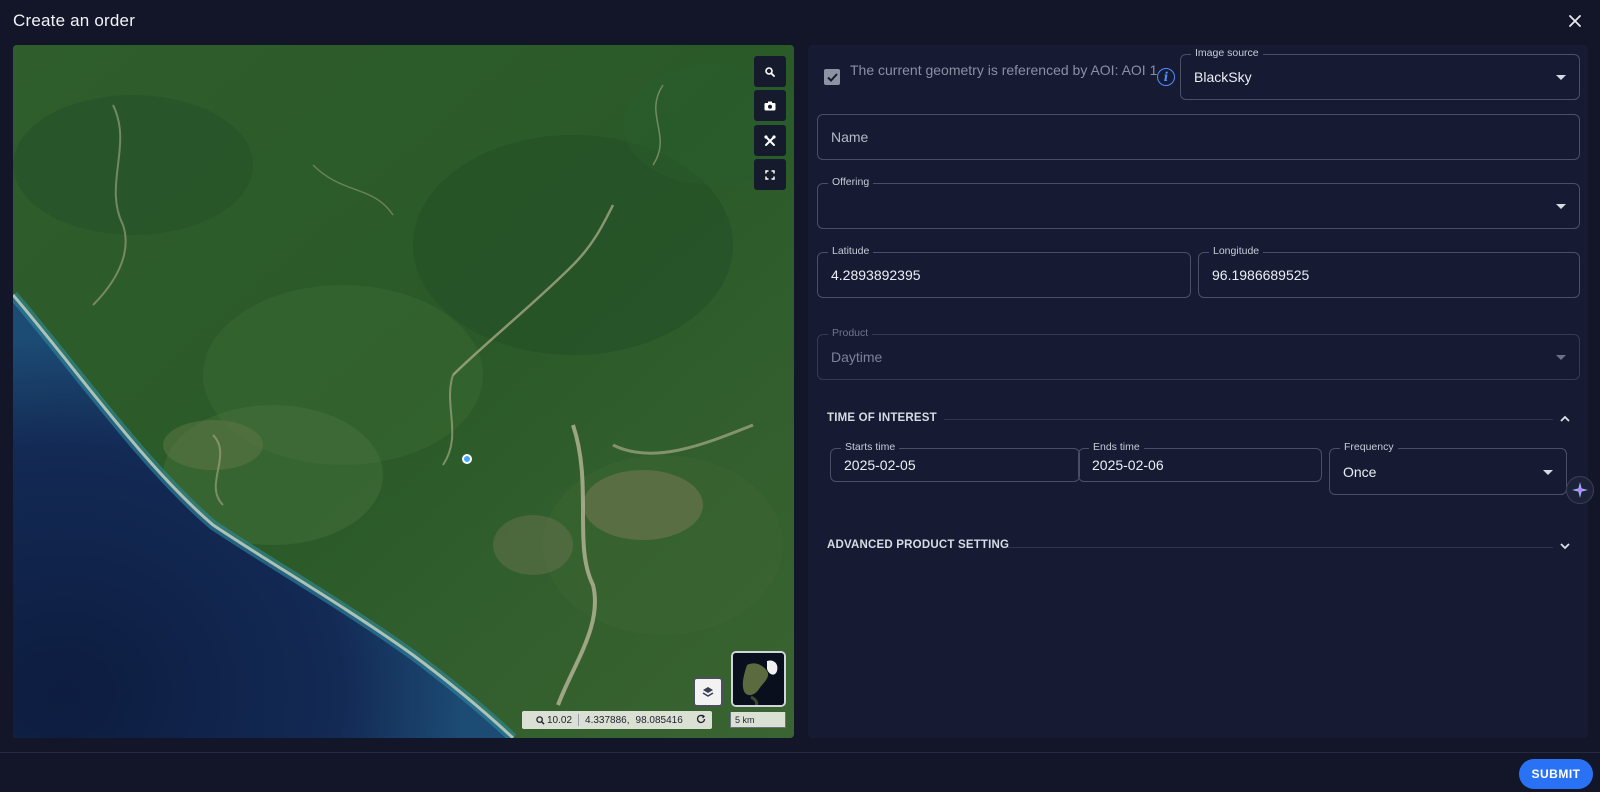  Describe the element at coordinates (1166, 77) in the screenshot. I see `info-icon: i` at that location.